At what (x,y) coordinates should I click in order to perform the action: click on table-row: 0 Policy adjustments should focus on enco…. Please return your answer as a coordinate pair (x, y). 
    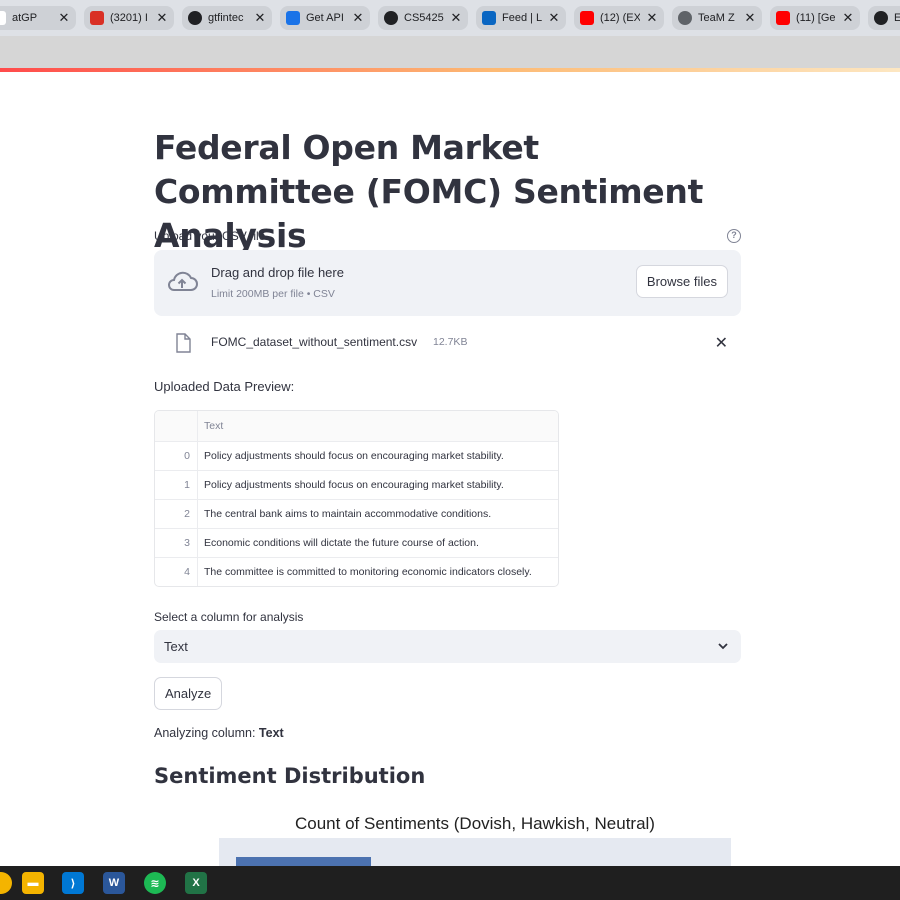
    Looking at the image, I should click on (356, 455).